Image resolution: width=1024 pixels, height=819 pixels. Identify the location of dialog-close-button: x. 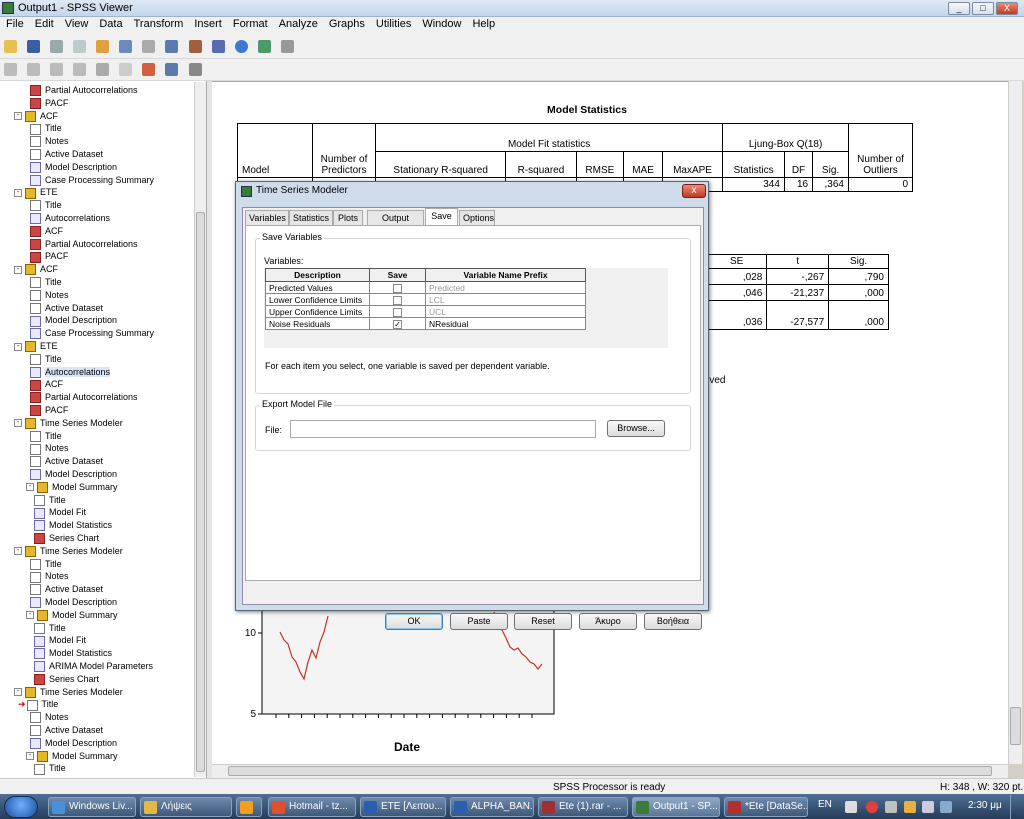
(694, 191).